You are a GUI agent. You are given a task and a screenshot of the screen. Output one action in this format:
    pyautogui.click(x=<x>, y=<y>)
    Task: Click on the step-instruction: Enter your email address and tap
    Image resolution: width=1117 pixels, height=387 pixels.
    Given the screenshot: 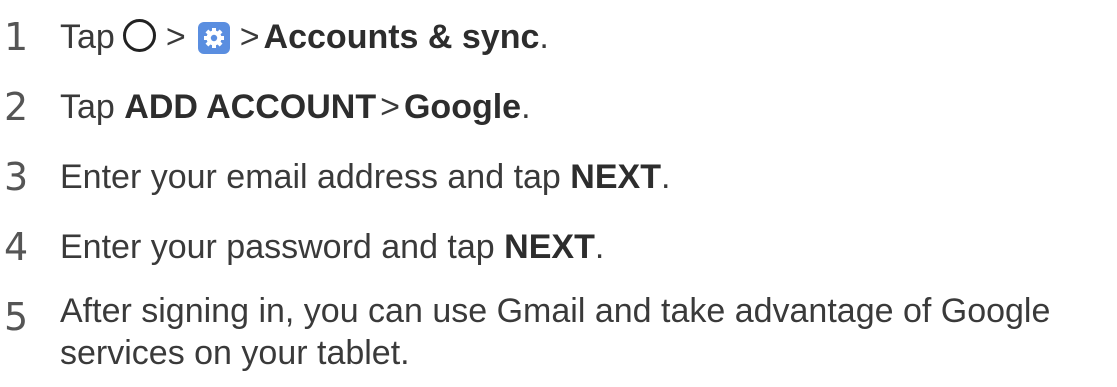 What is the action you would take?
    pyautogui.click(x=310, y=177)
    